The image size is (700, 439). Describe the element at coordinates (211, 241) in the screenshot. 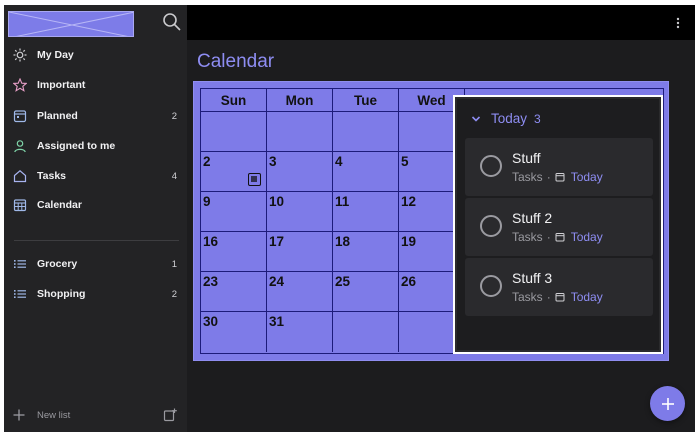

I see `calendar-day-number: 16` at that location.